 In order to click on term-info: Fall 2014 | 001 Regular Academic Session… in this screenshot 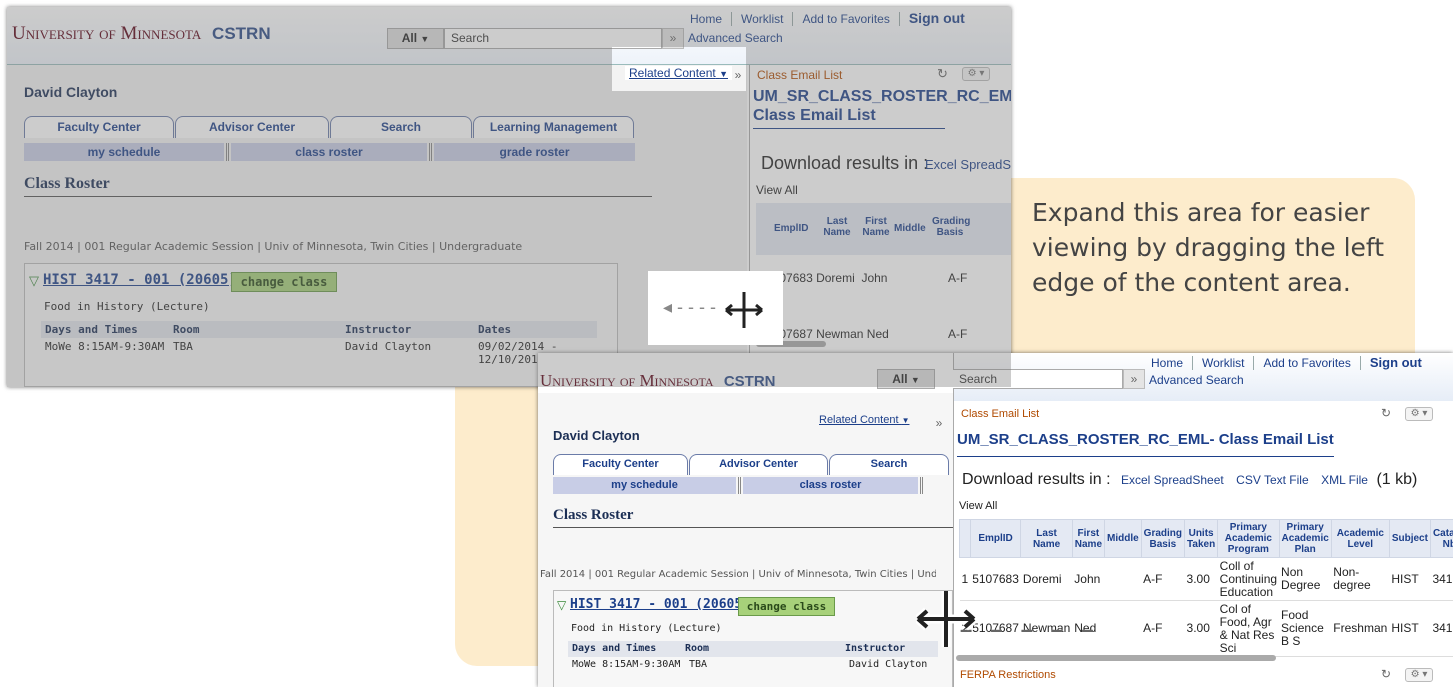, I will do `click(273, 246)`.